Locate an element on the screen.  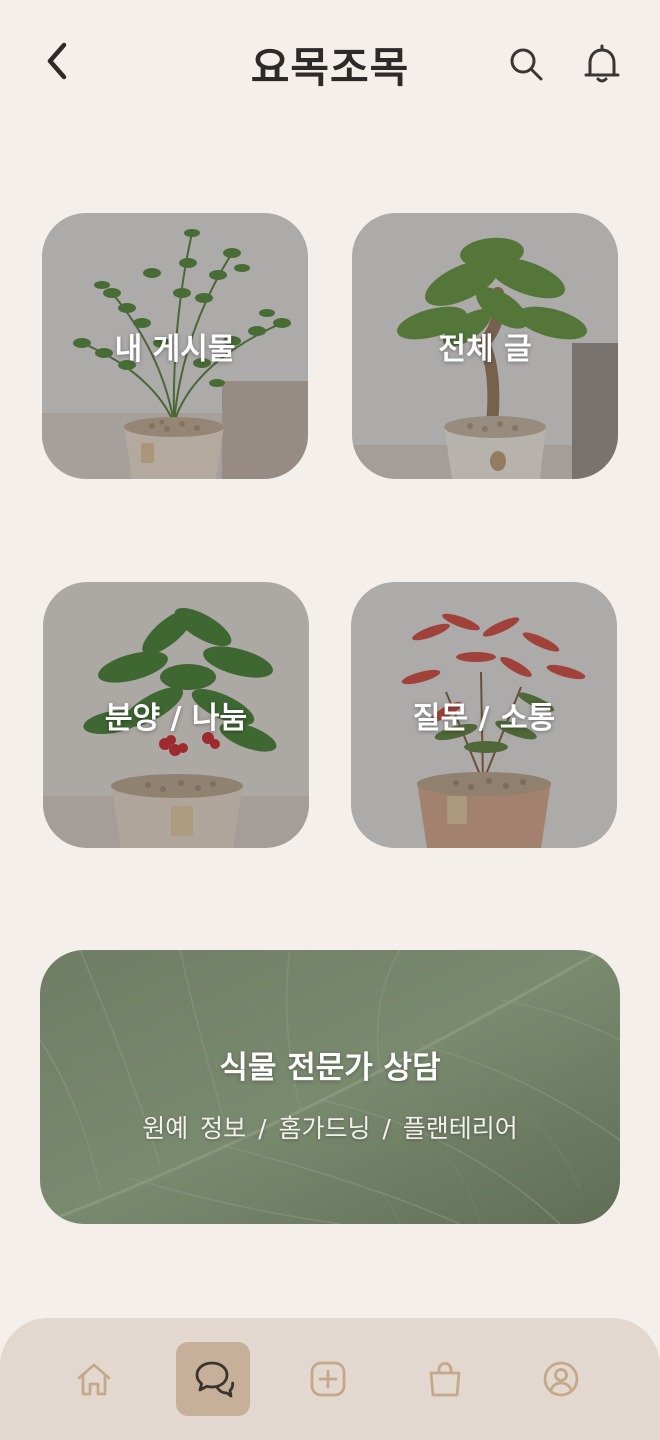
bottom-navigation is located at coordinates (330, 1379).